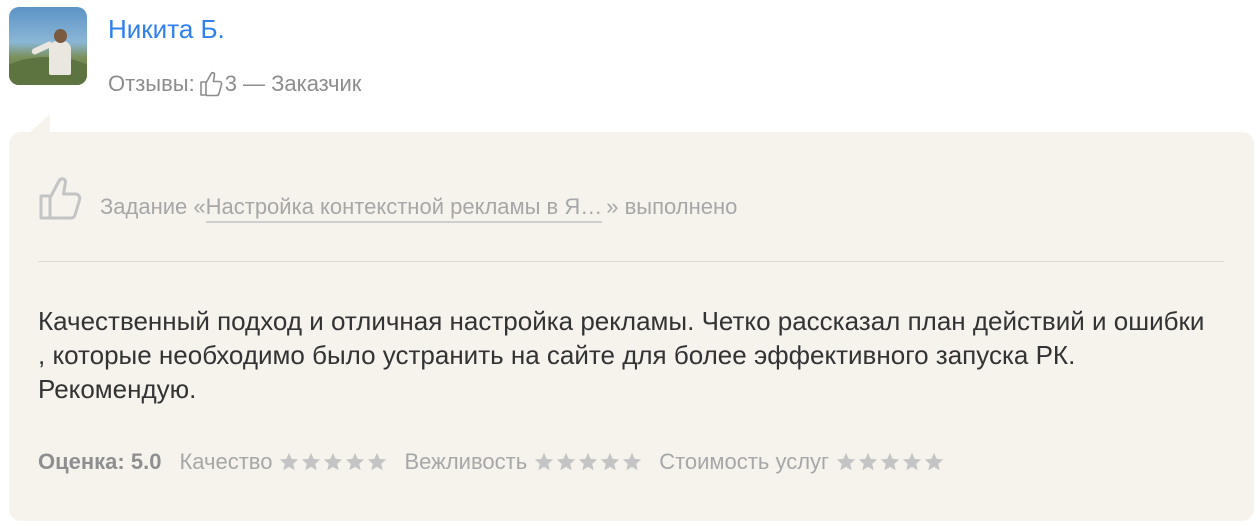  Describe the element at coordinates (211, 84) in the screenshot. I see `thumbs-up-icon` at that location.